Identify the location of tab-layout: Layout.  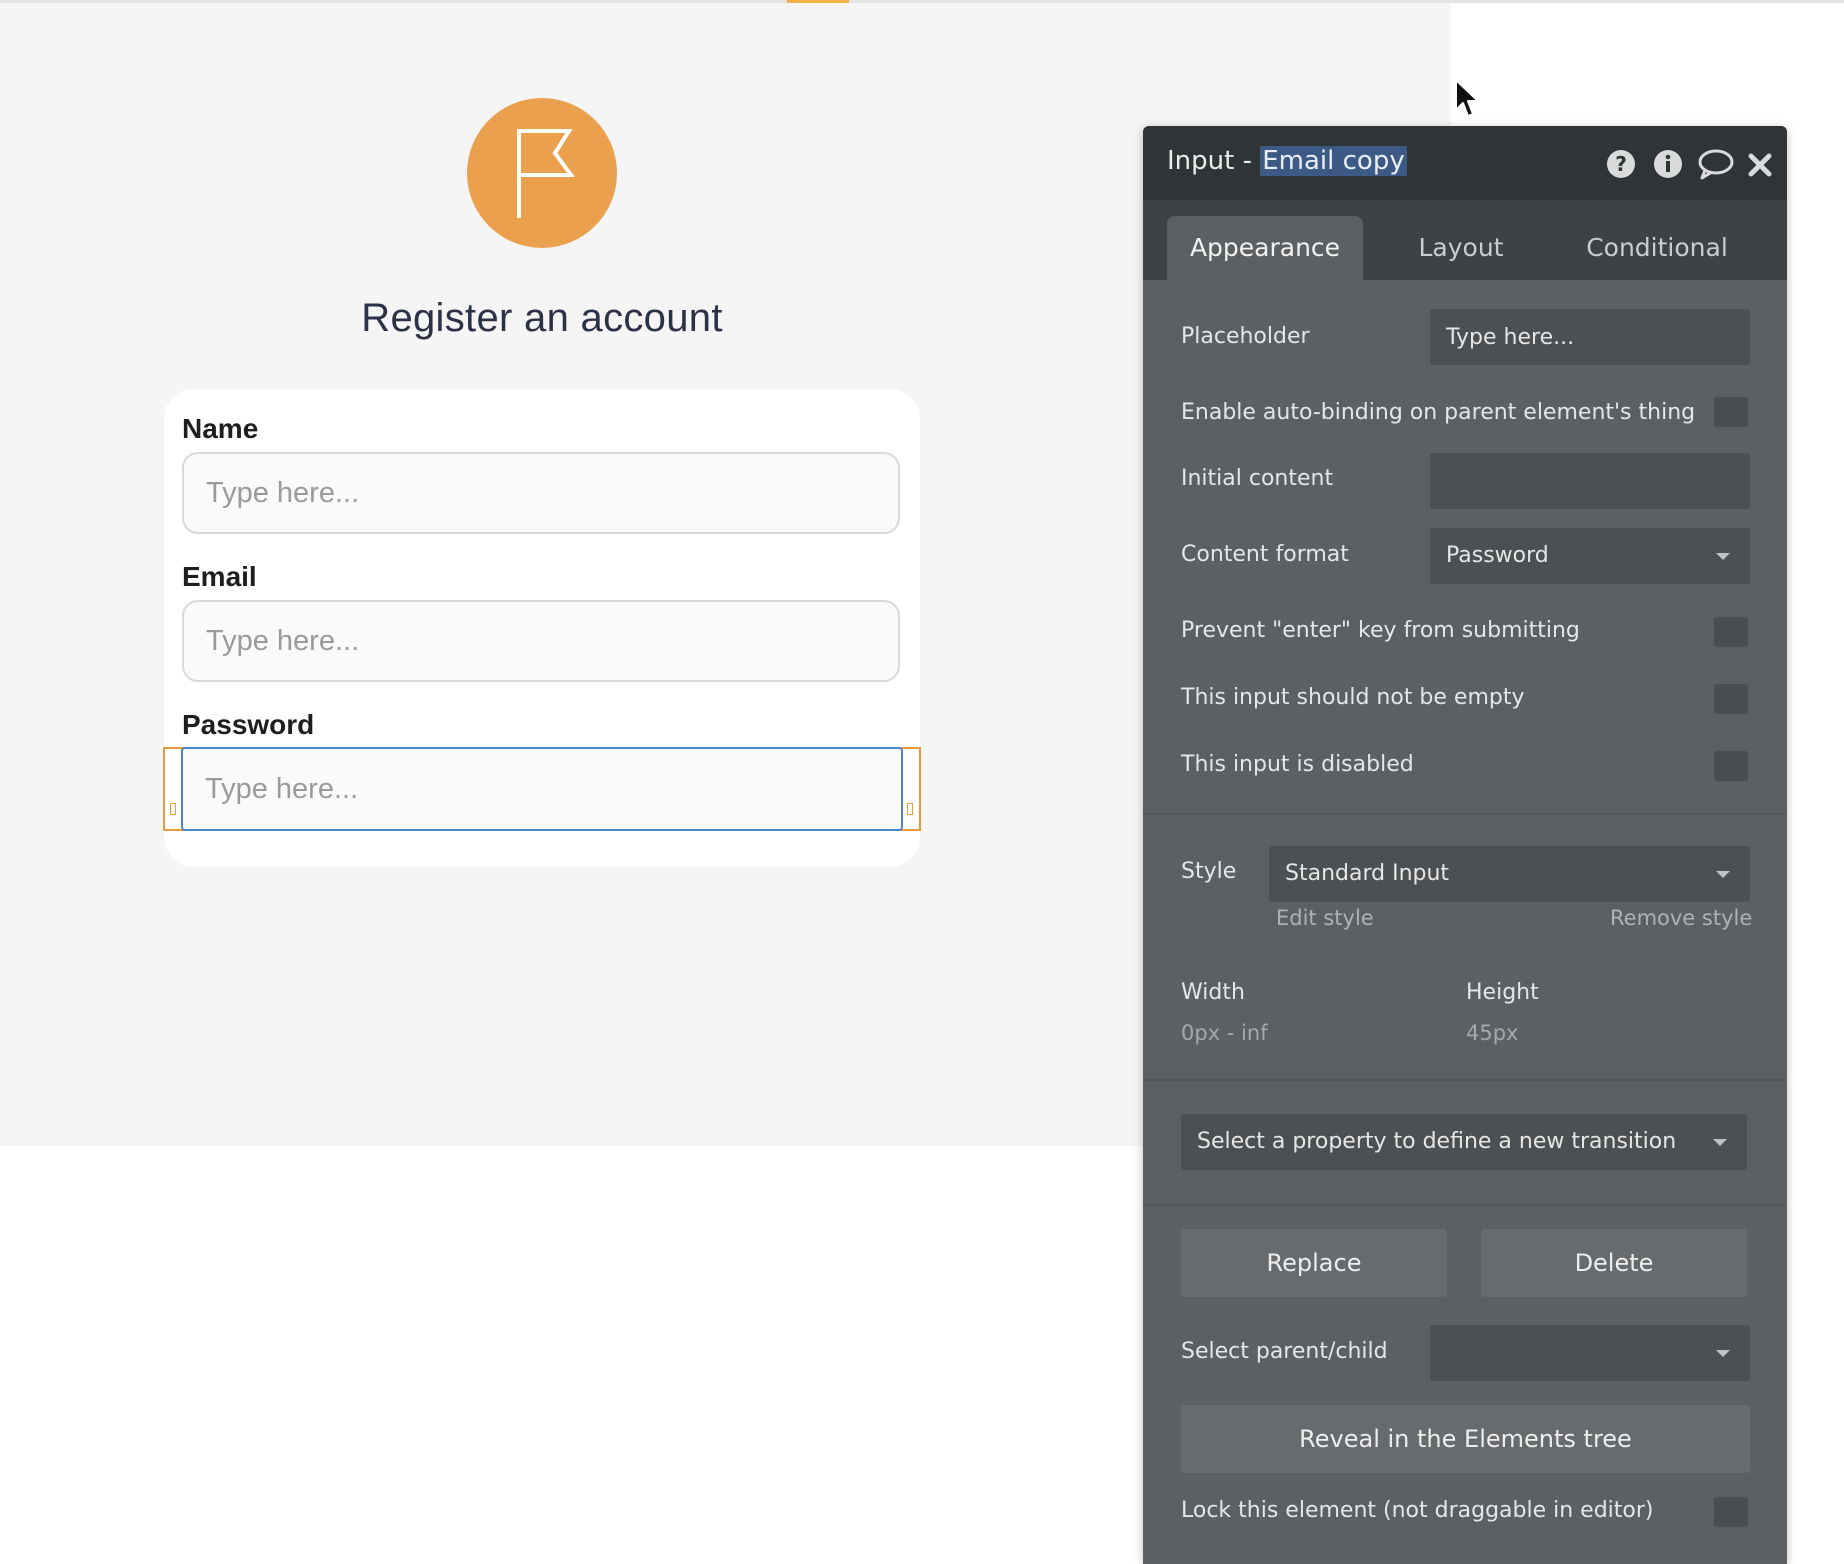
(1461, 248).